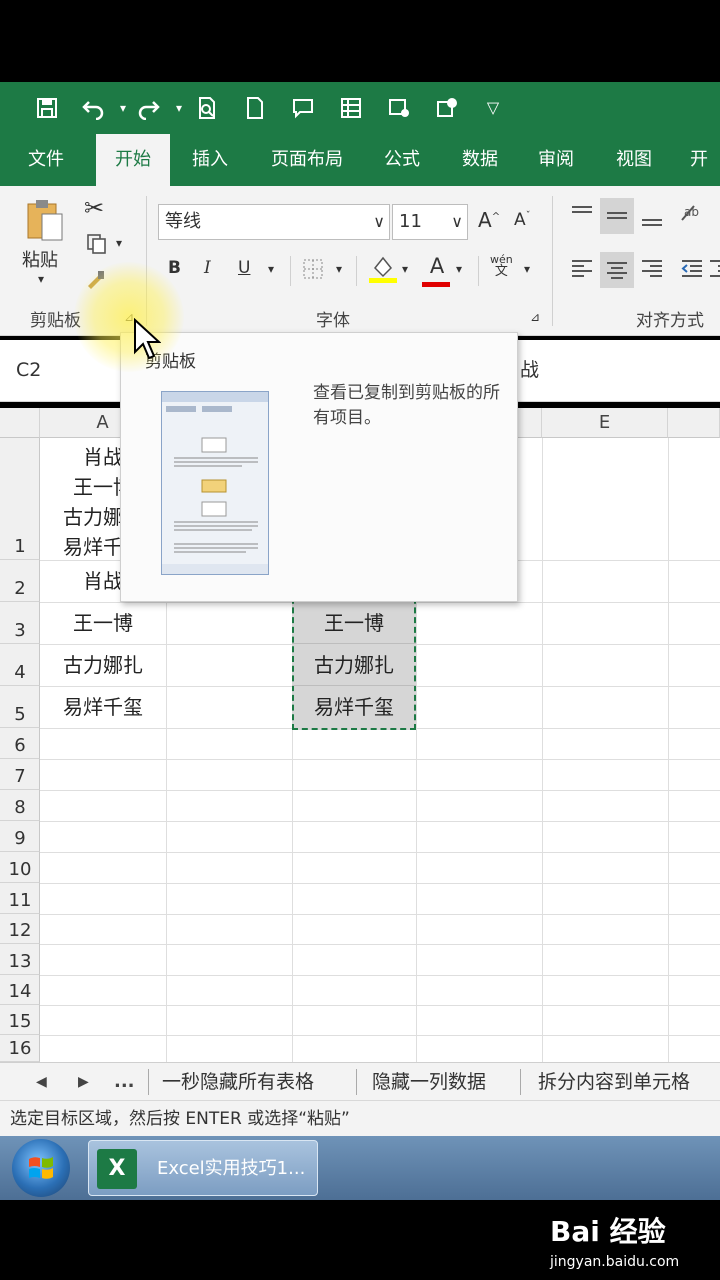 This screenshot has width=720, height=1280. Describe the element at coordinates (617, 216) in the screenshot. I see `align-middle-icon` at that location.